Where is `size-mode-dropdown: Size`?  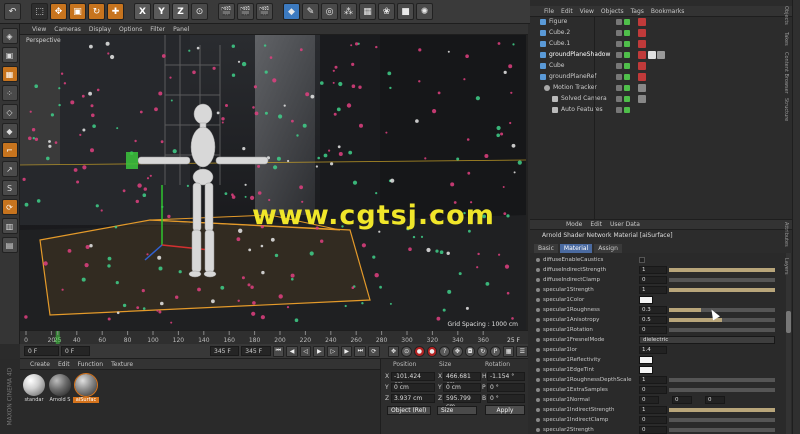 size-mode-dropdown: Size is located at coordinates (457, 410).